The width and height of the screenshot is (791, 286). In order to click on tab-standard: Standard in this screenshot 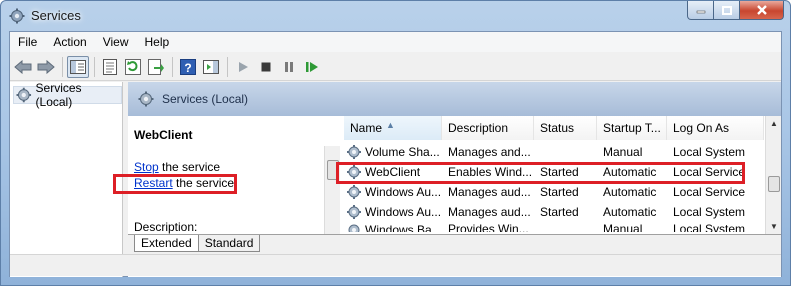, I will do `click(229, 243)`.